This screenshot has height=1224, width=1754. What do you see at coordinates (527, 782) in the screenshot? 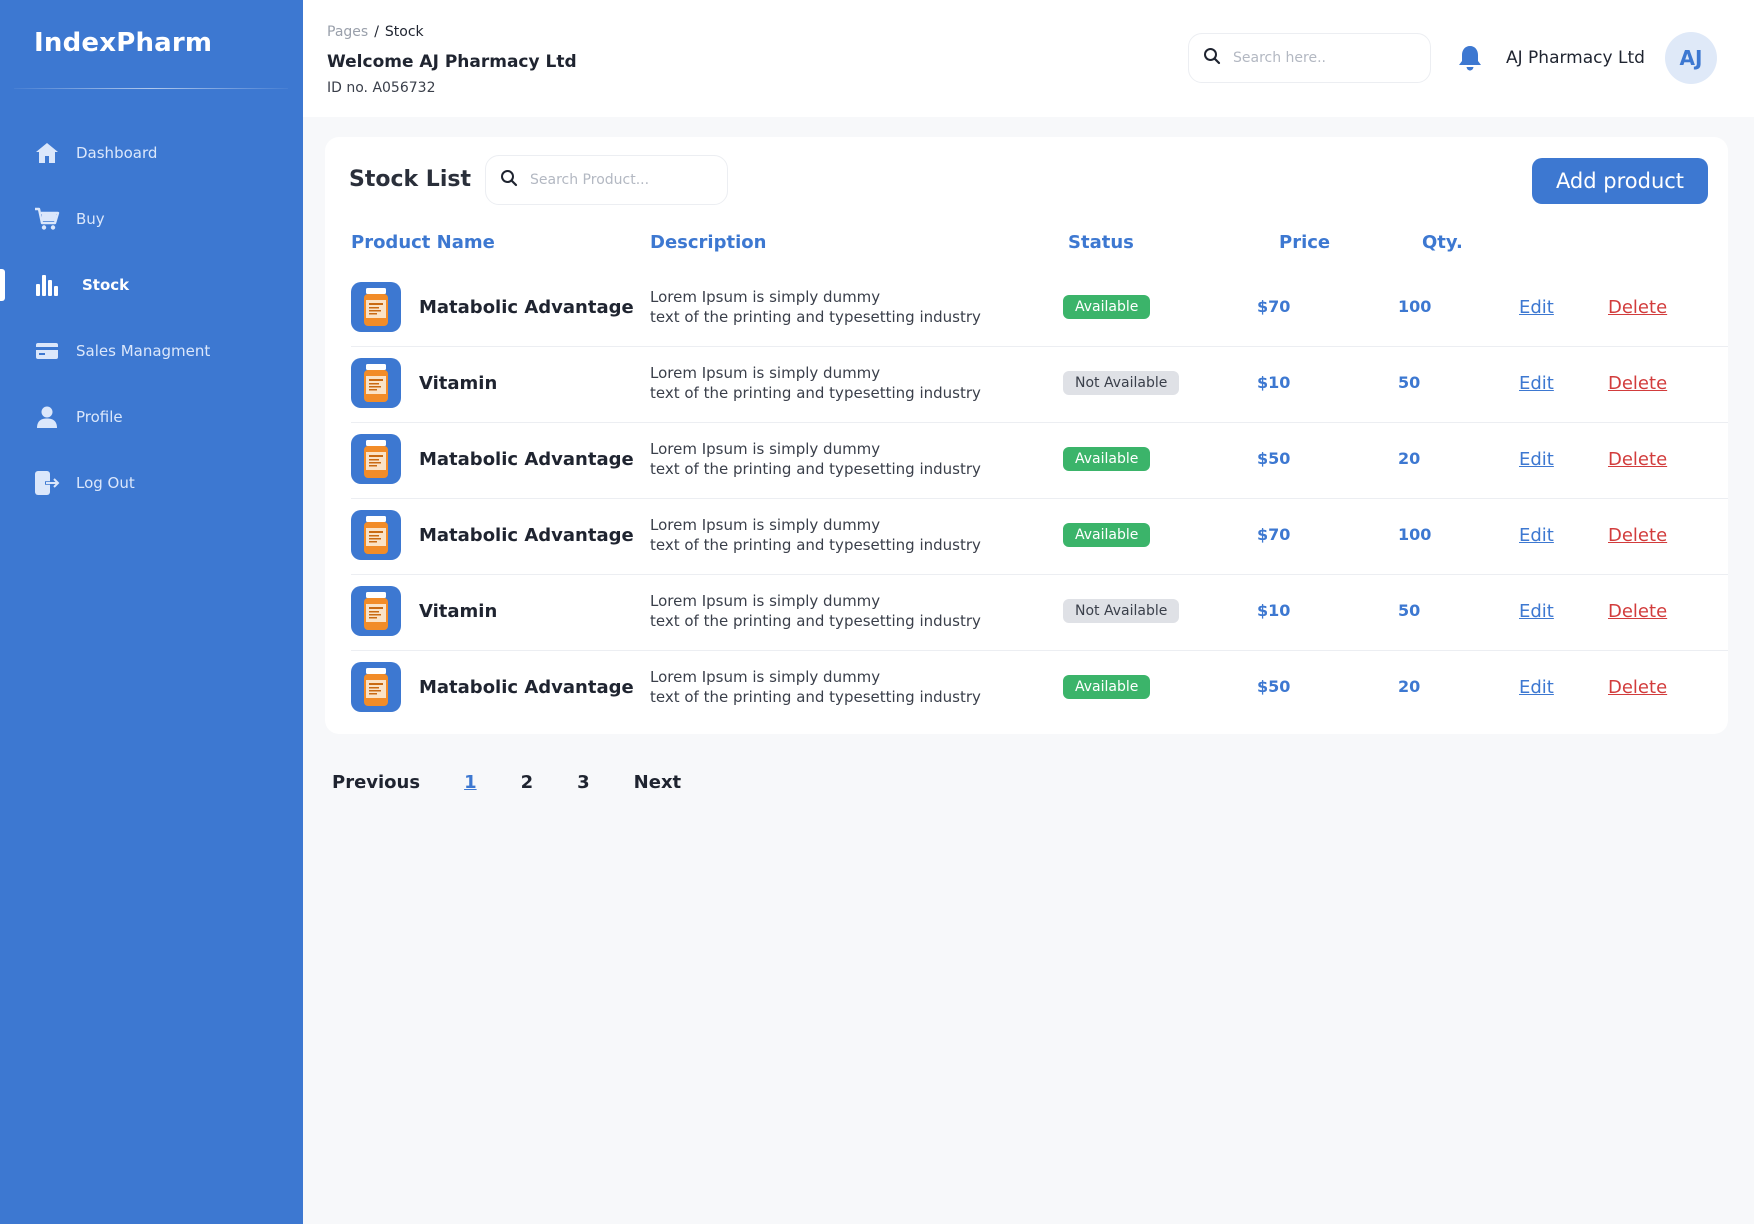
I see `page-2-button: 2` at bounding box center [527, 782].